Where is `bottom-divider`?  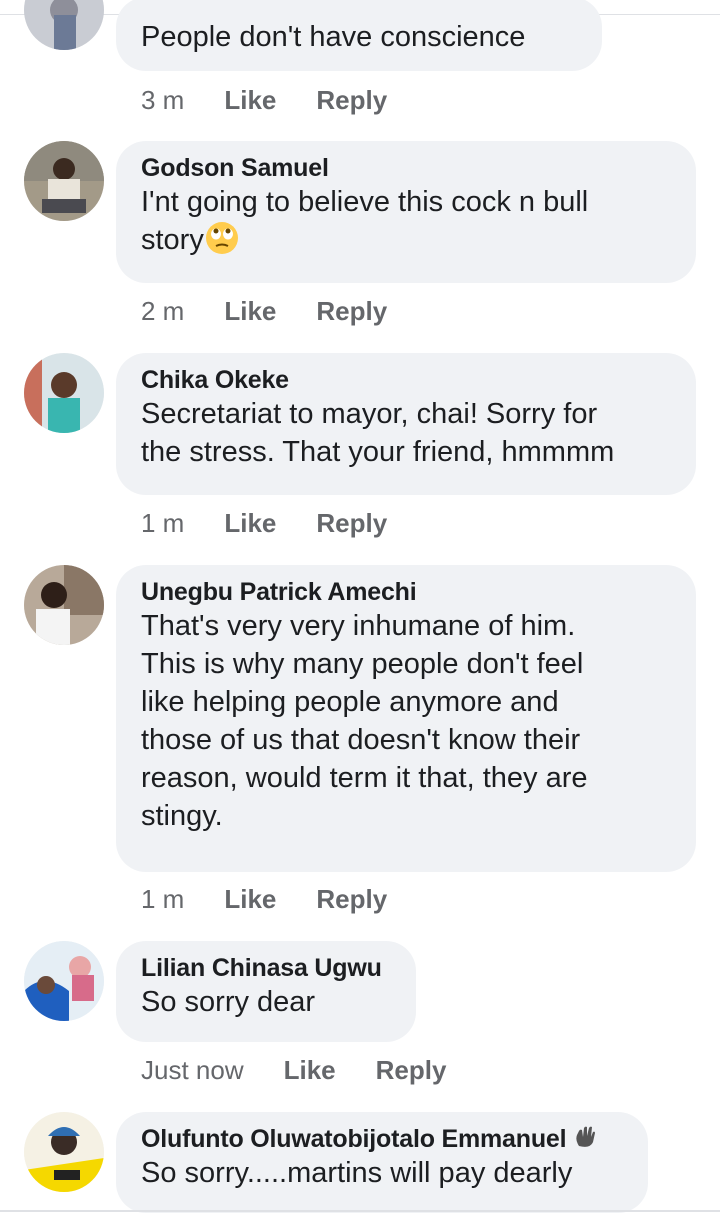
bottom-divider is located at coordinates (360, 1211).